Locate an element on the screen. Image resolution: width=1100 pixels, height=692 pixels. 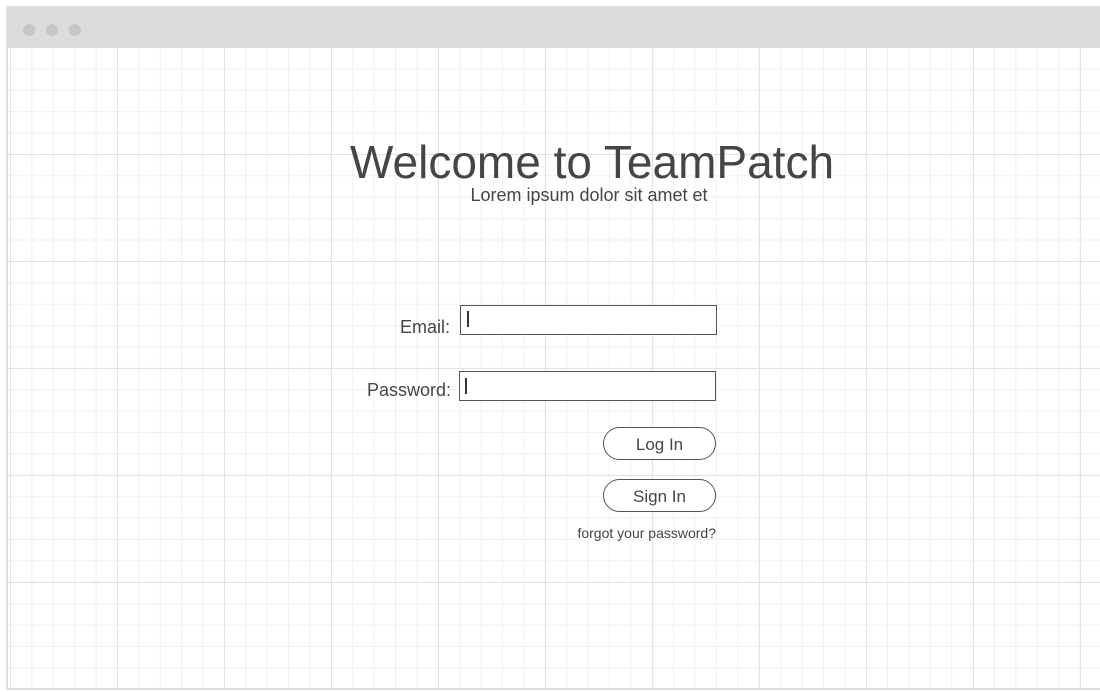
email-field is located at coordinates (588, 320).